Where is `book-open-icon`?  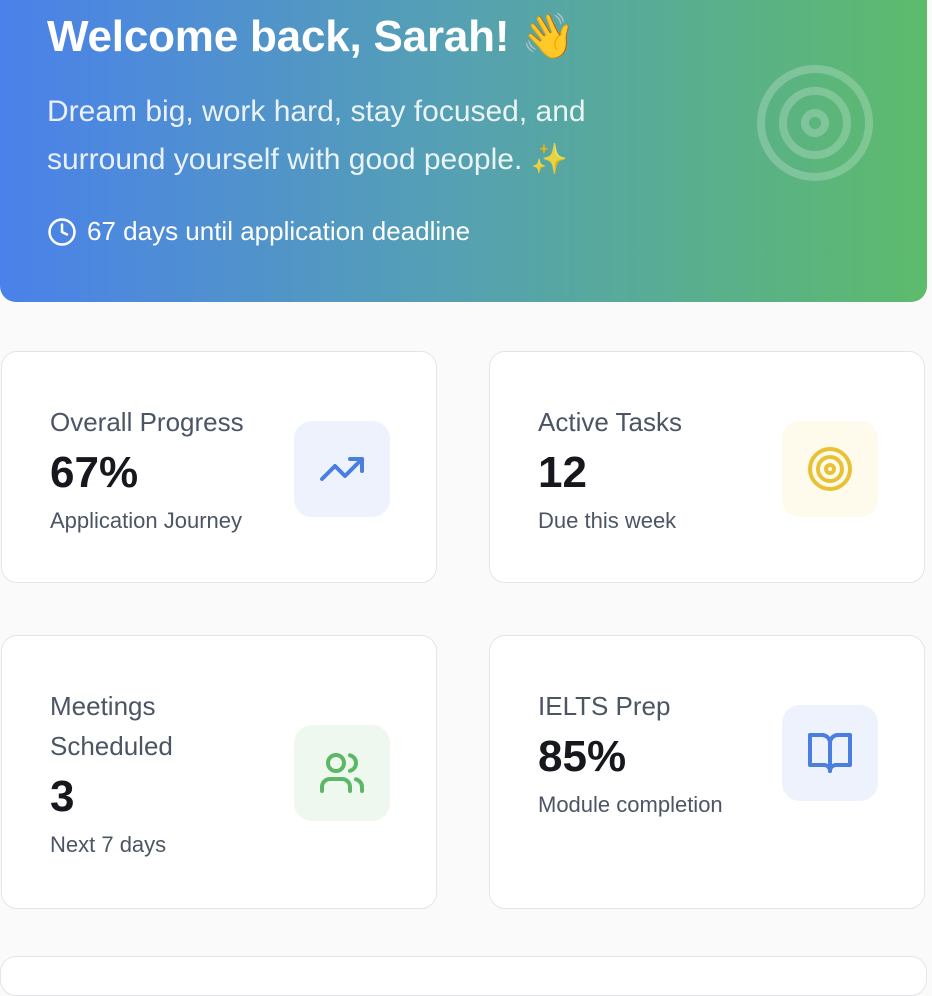
book-open-icon is located at coordinates (830, 753).